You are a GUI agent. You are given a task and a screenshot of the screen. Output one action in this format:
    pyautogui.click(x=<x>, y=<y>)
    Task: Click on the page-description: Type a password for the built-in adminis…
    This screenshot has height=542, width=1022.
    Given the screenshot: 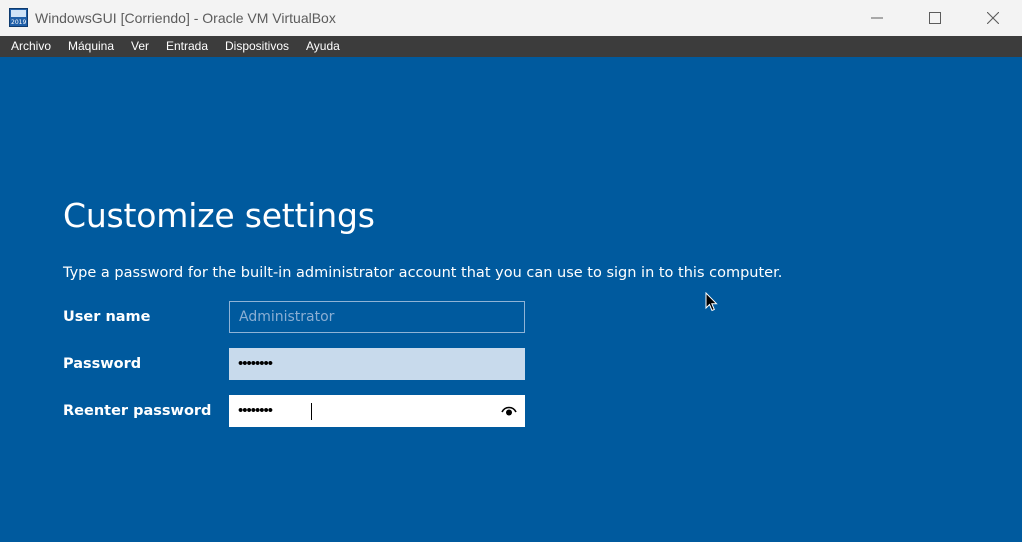 What is the action you would take?
    pyautogui.click(x=423, y=273)
    